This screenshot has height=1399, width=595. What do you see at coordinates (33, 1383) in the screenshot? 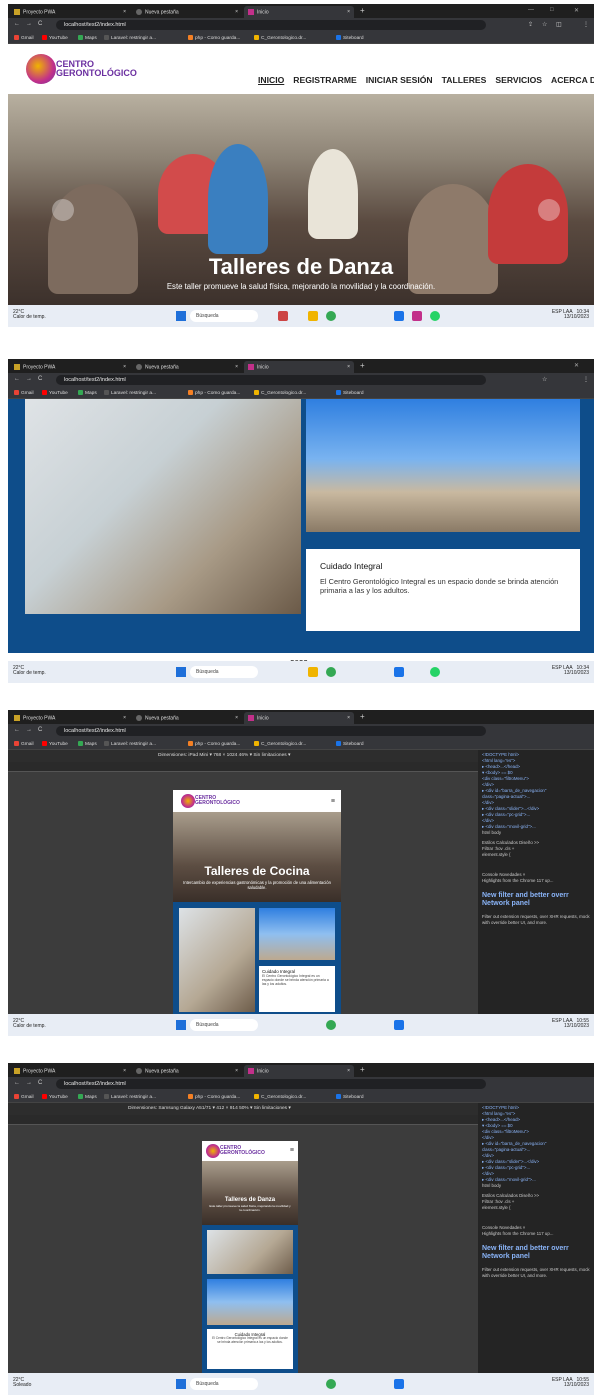
I see `weather-widget: 22°C Soleado` at bounding box center [33, 1383].